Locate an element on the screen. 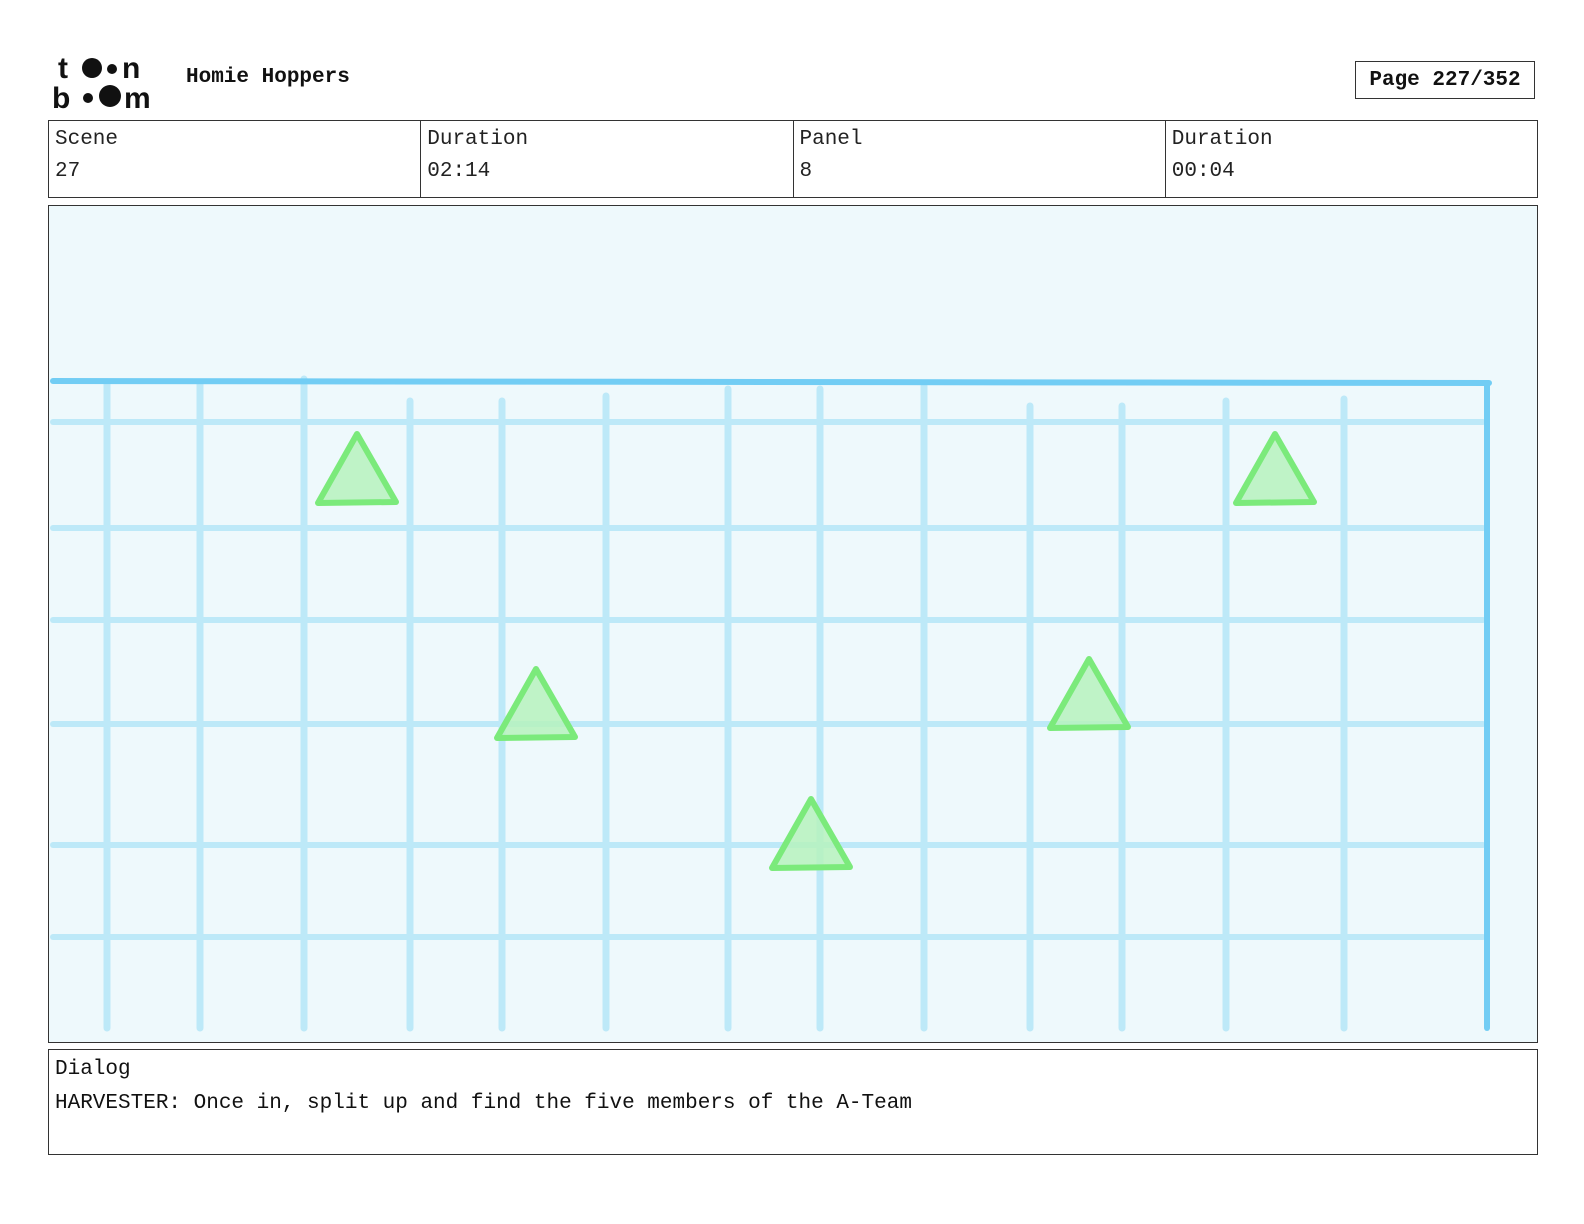 The width and height of the screenshot is (1584, 1224). scene-value: 27 is located at coordinates (68, 171).